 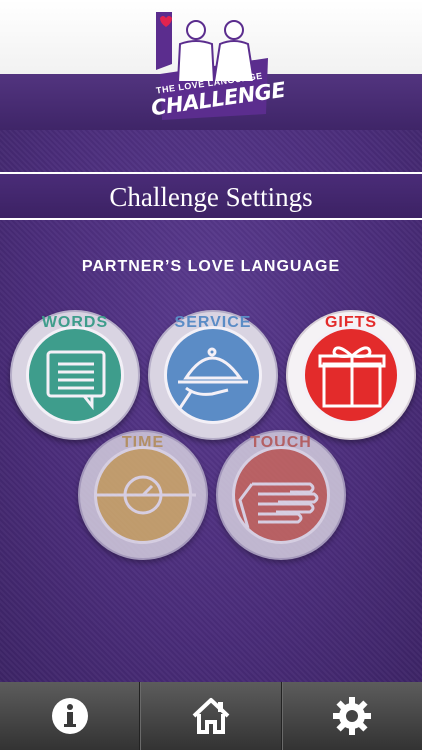 I want to click on badge-time: TIME, so click(x=143, y=495).